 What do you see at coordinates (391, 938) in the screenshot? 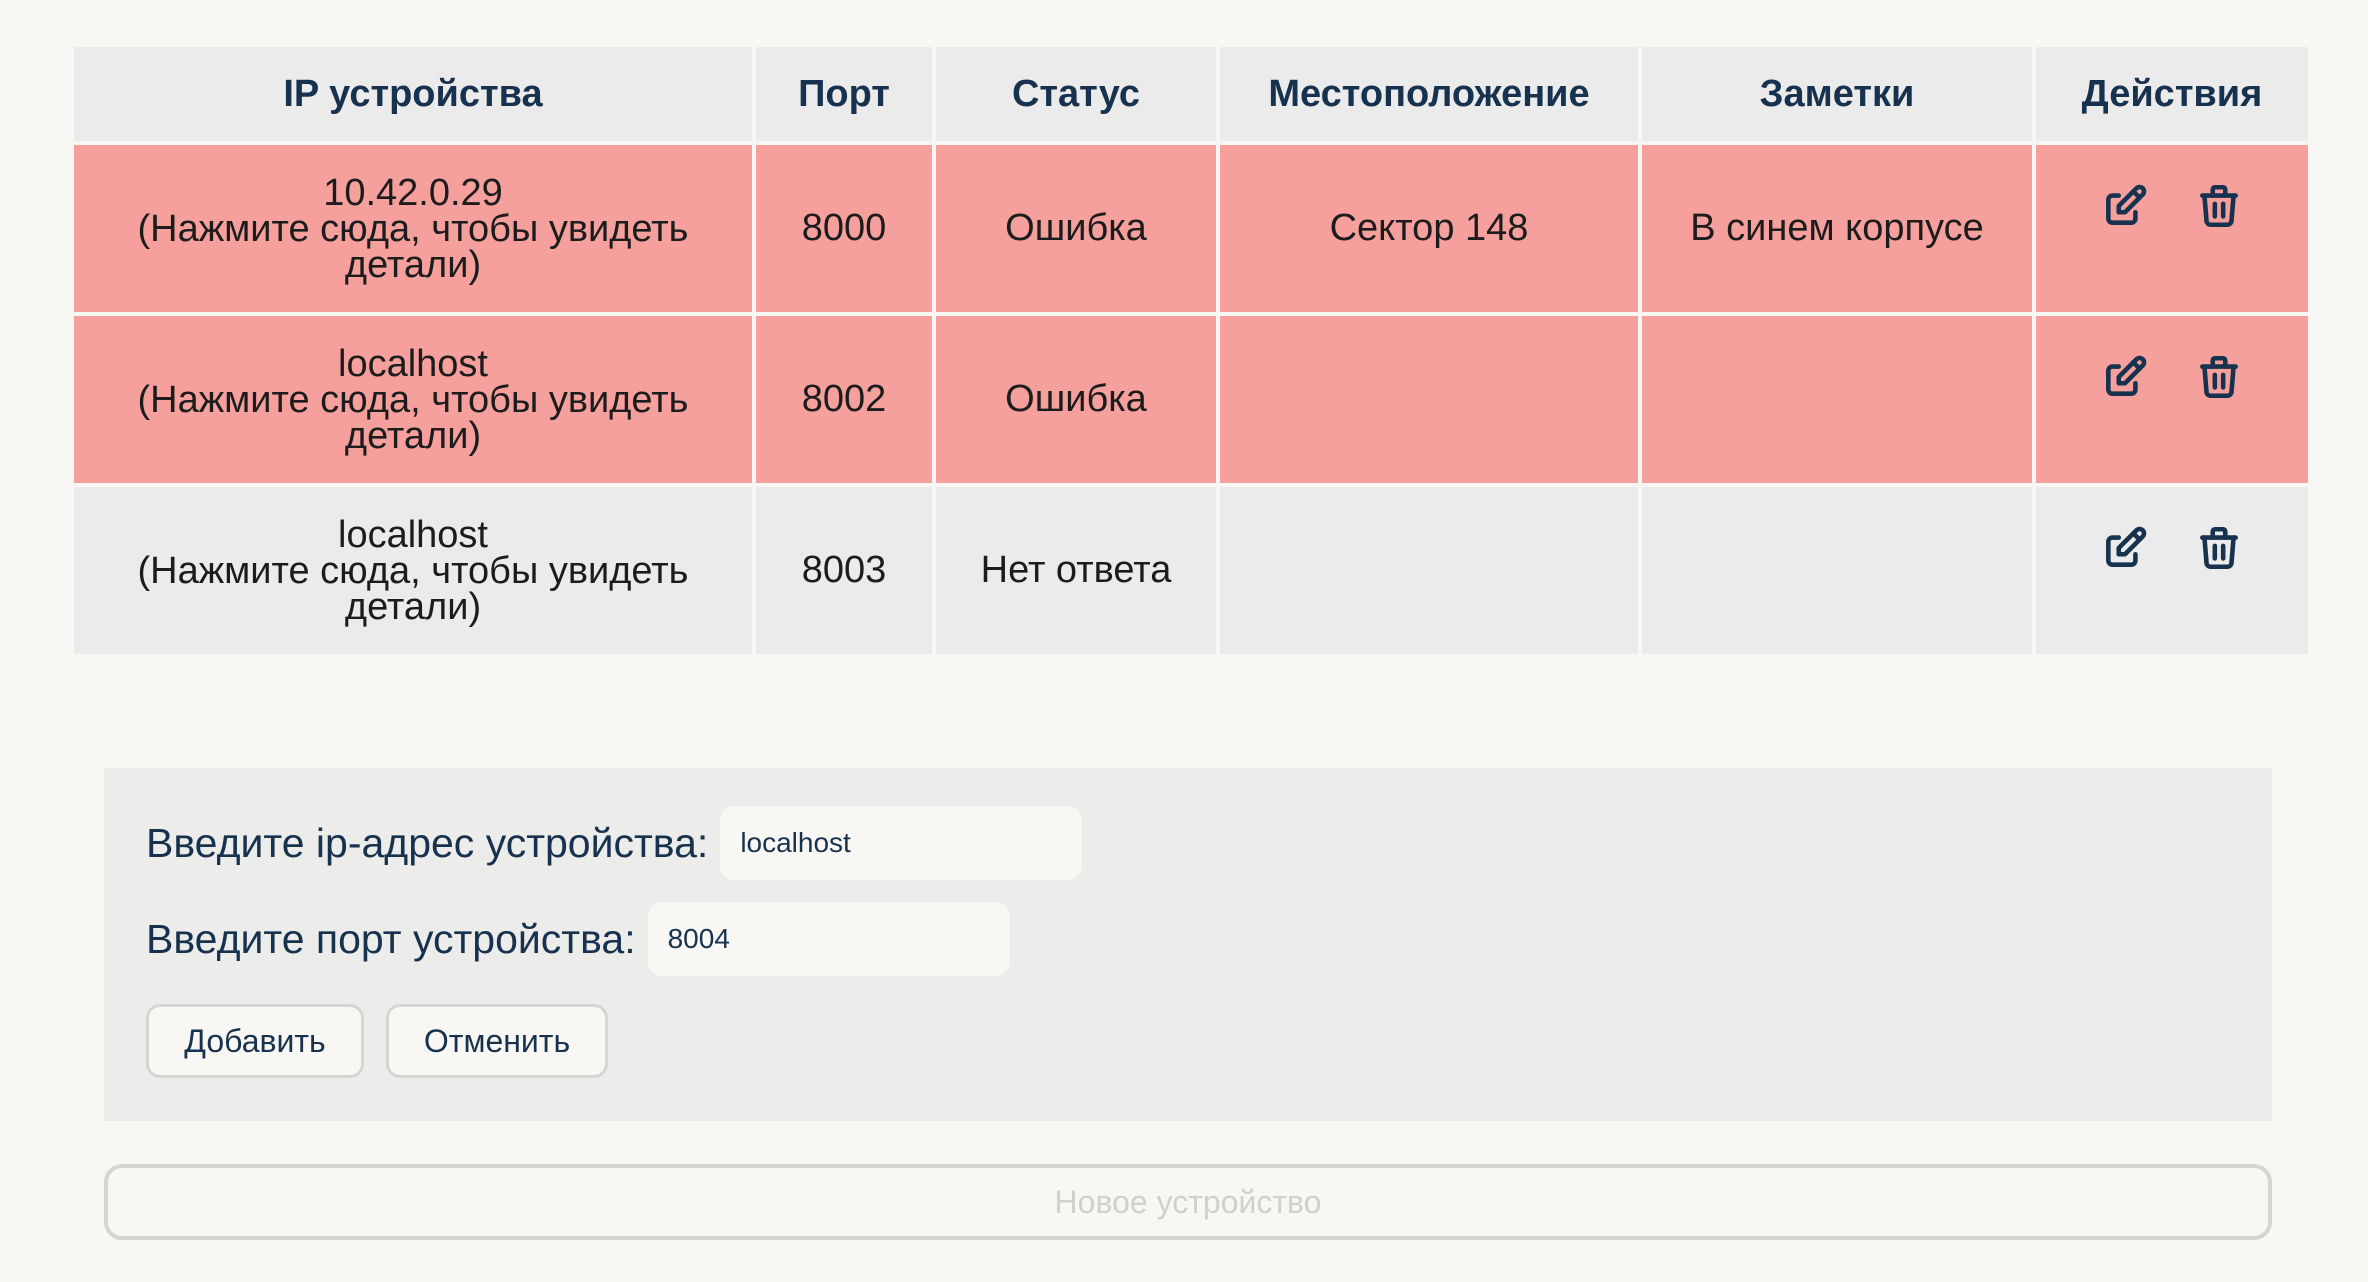
I see `port-label: Введите порт устройства:` at bounding box center [391, 938].